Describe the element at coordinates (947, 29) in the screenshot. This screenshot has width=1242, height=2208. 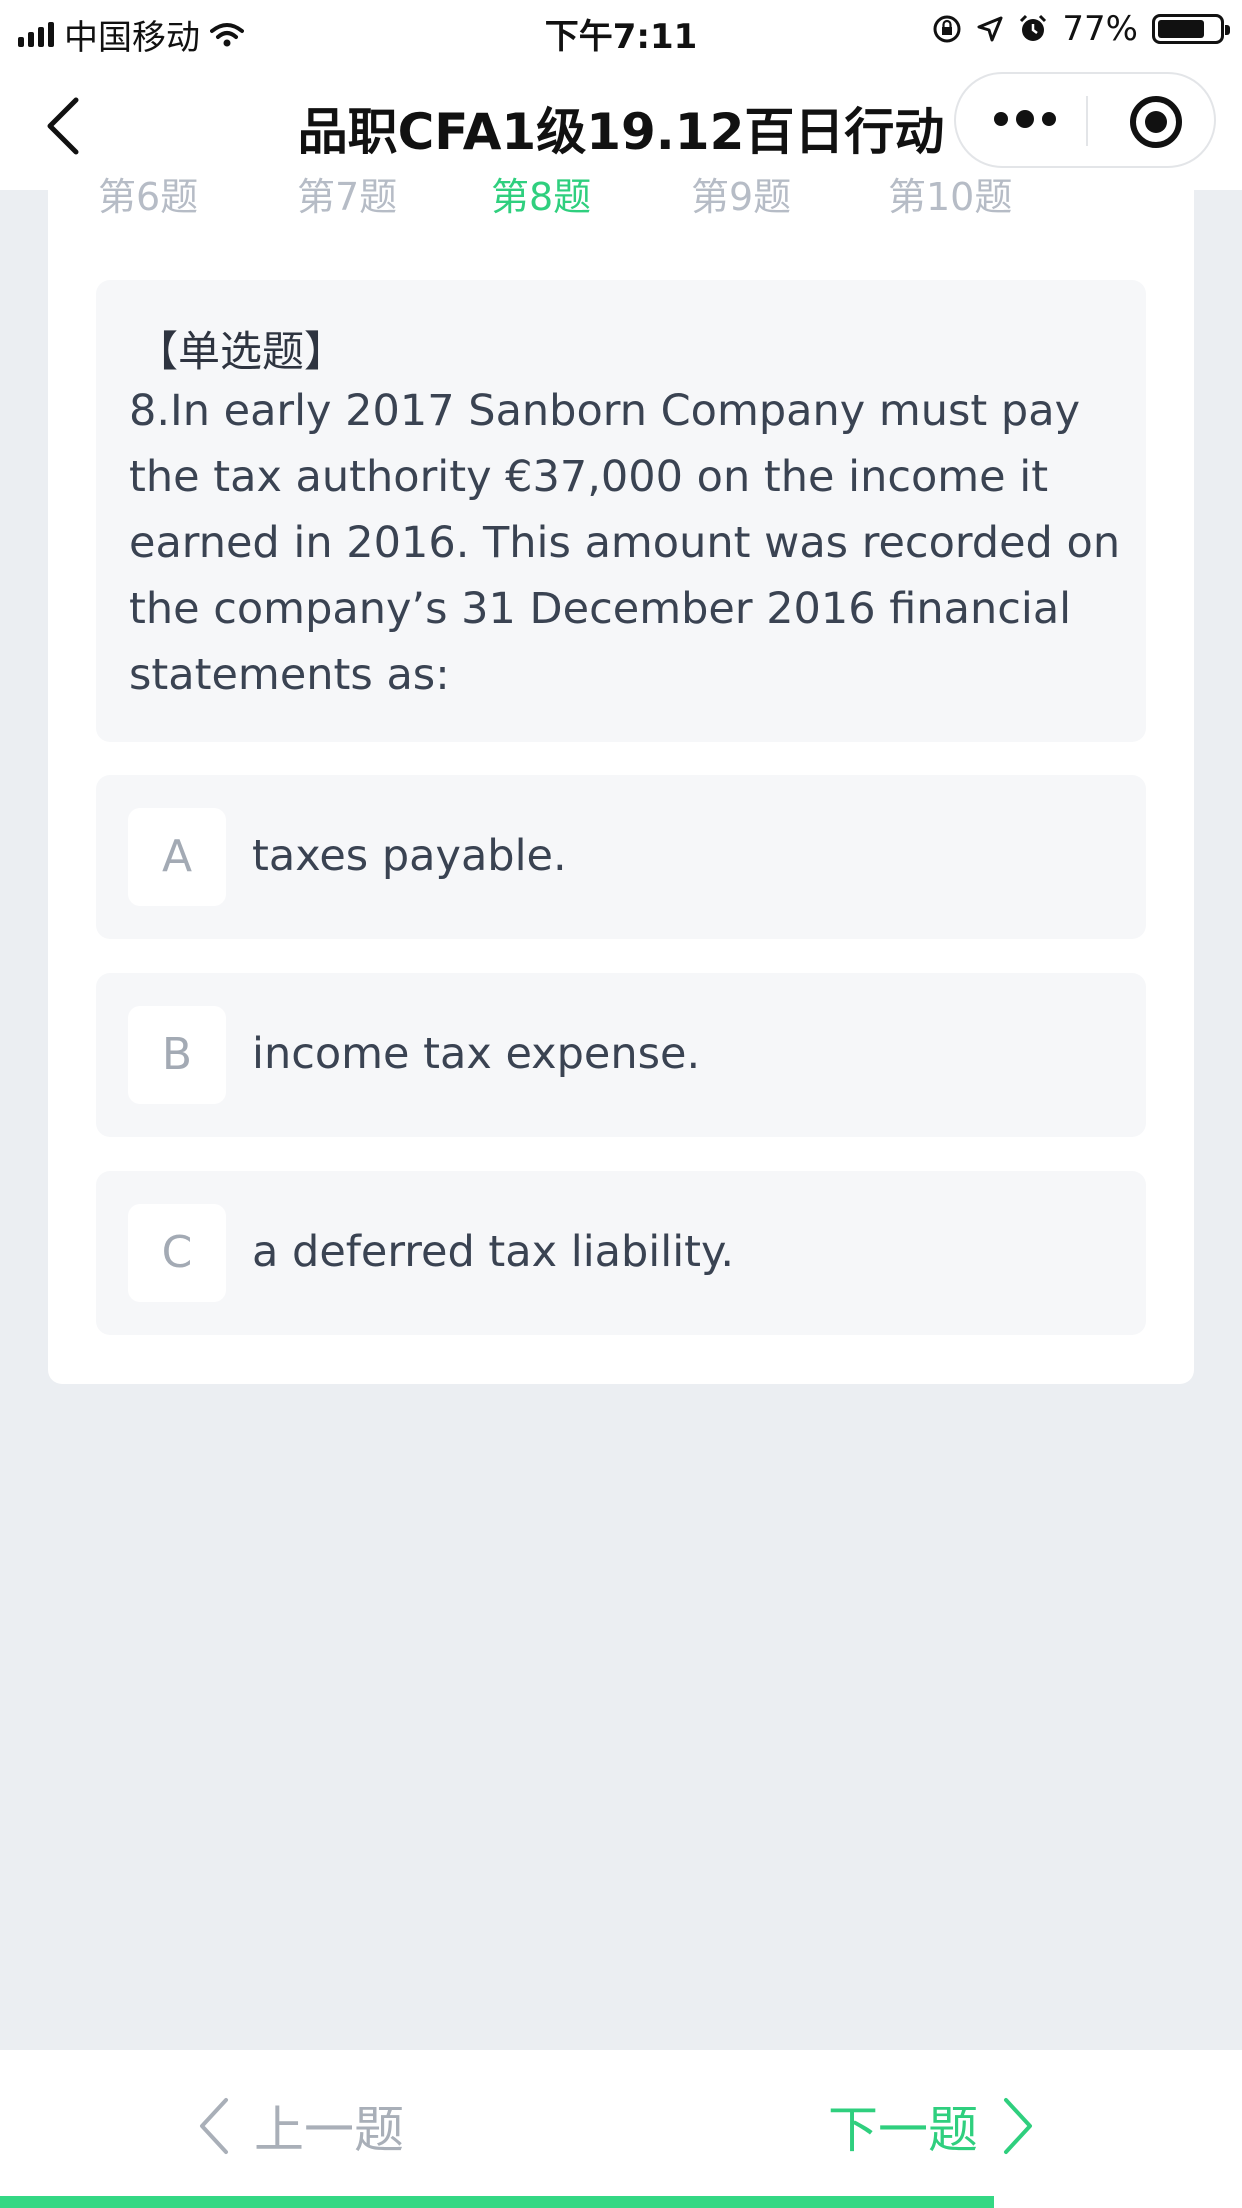
I see `rotation-lock-icon` at that location.